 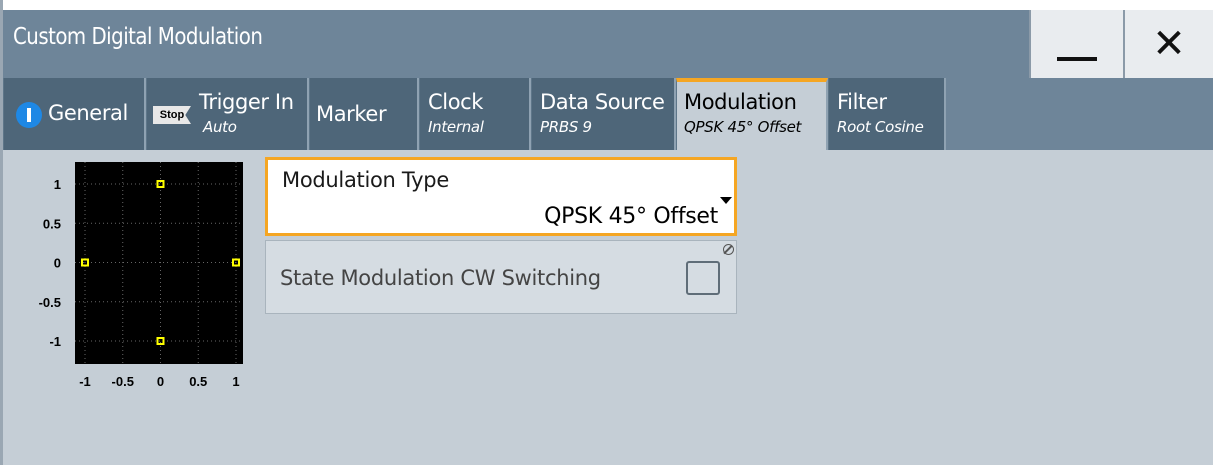 I want to click on cw-switching-checkbox, so click(x=703, y=278).